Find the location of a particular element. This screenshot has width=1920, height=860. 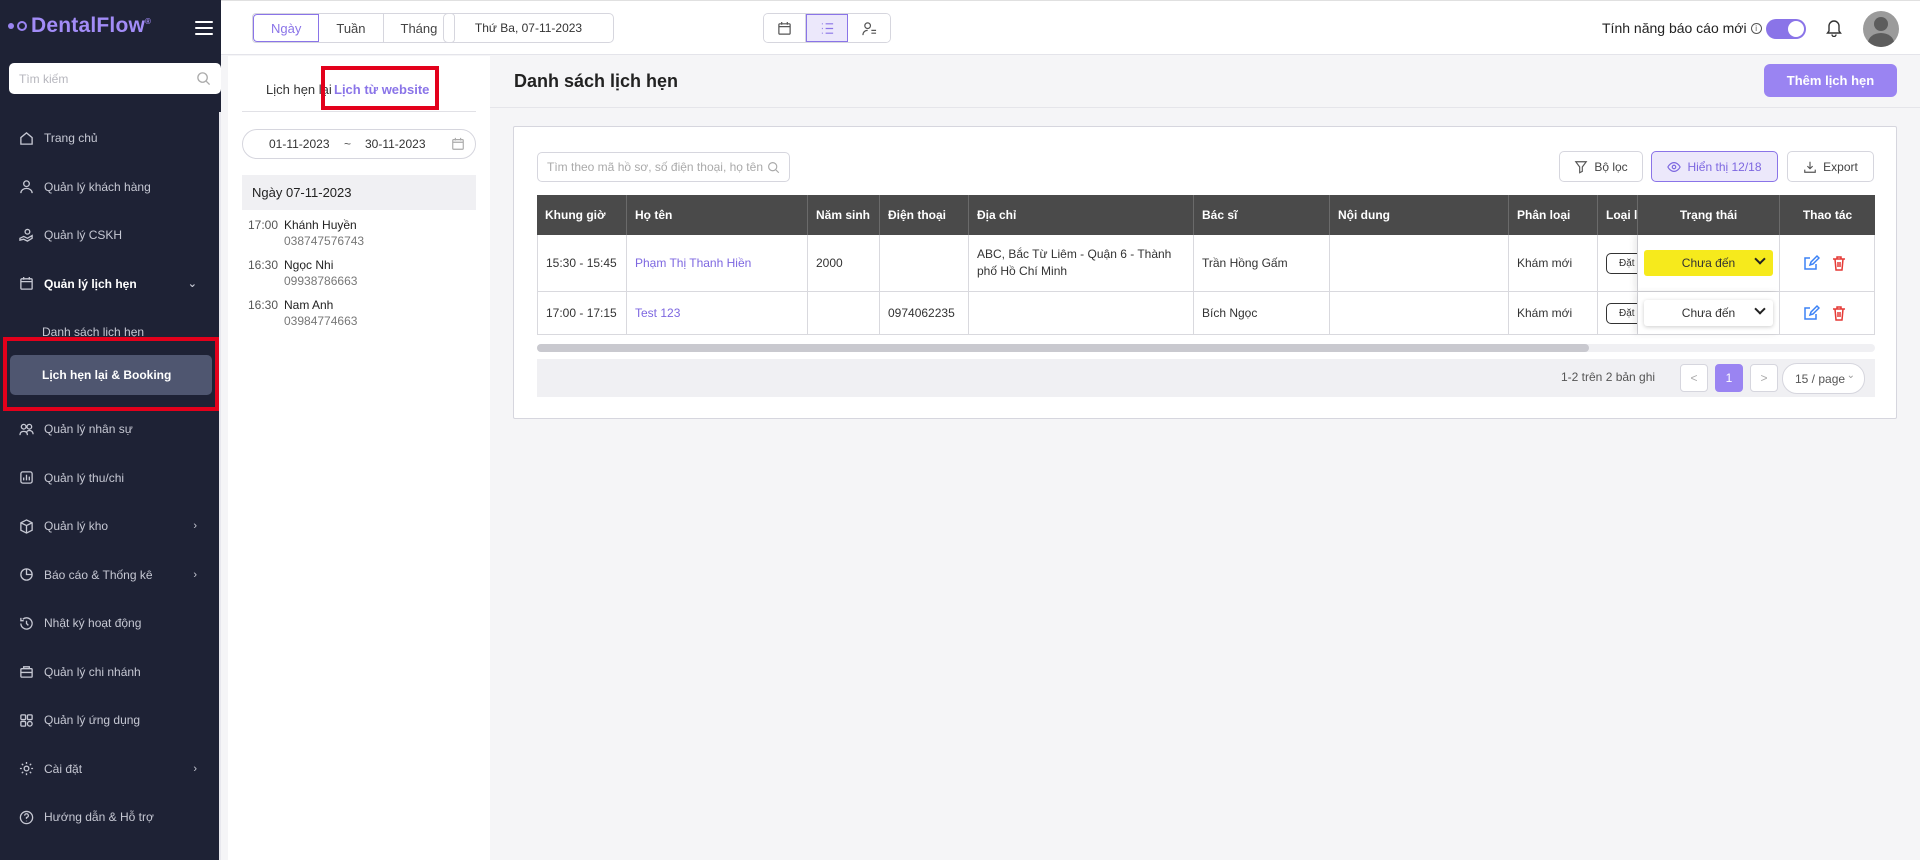

calendar-view-button is located at coordinates (785, 28).